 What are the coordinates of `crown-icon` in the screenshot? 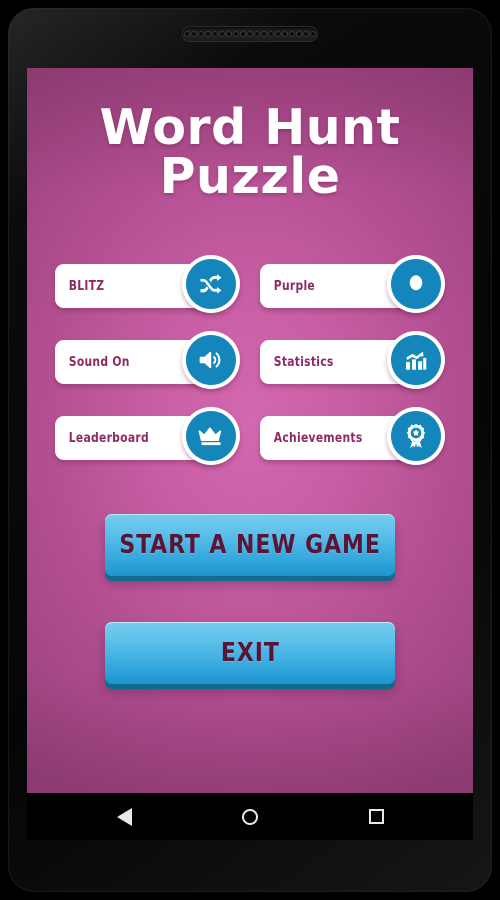 It's located at (211, 436).